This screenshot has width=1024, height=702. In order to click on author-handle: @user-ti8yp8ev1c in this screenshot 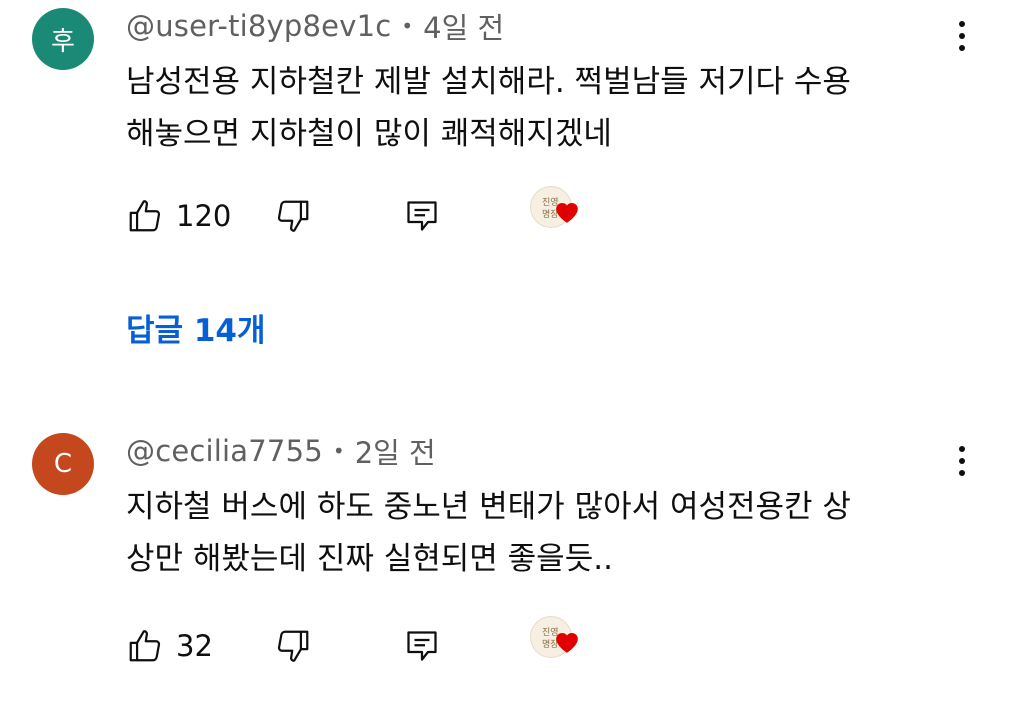, I will do `click(258, 26)`.